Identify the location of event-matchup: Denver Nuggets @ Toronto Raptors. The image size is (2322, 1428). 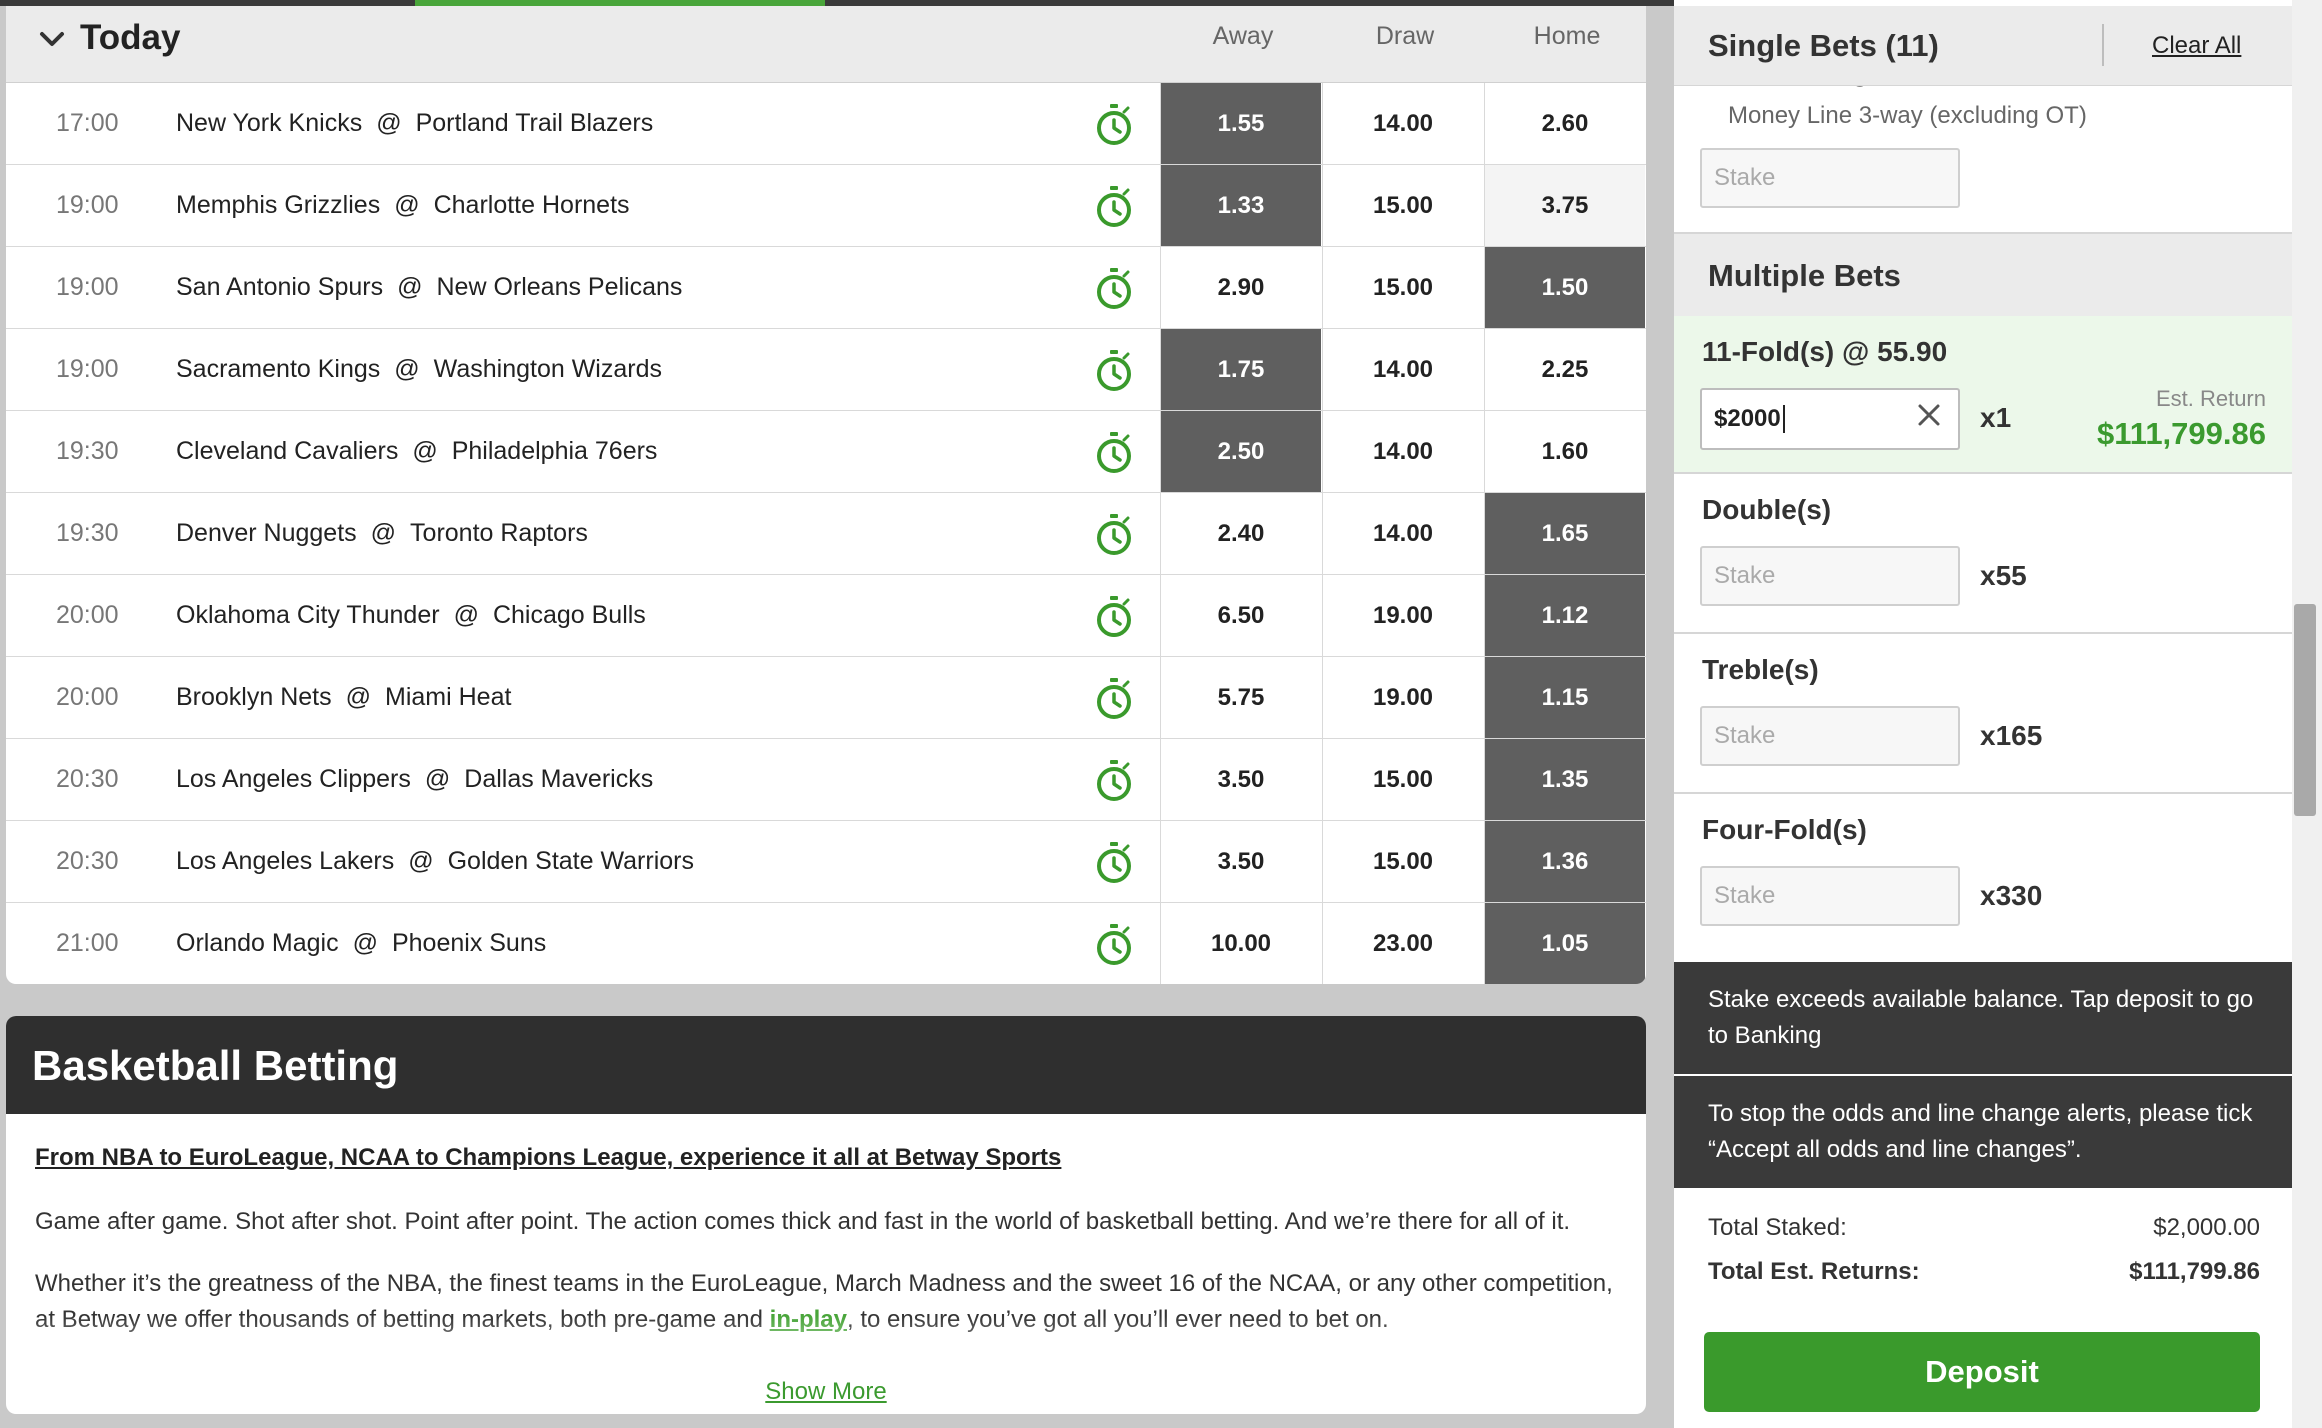
(382, 533).